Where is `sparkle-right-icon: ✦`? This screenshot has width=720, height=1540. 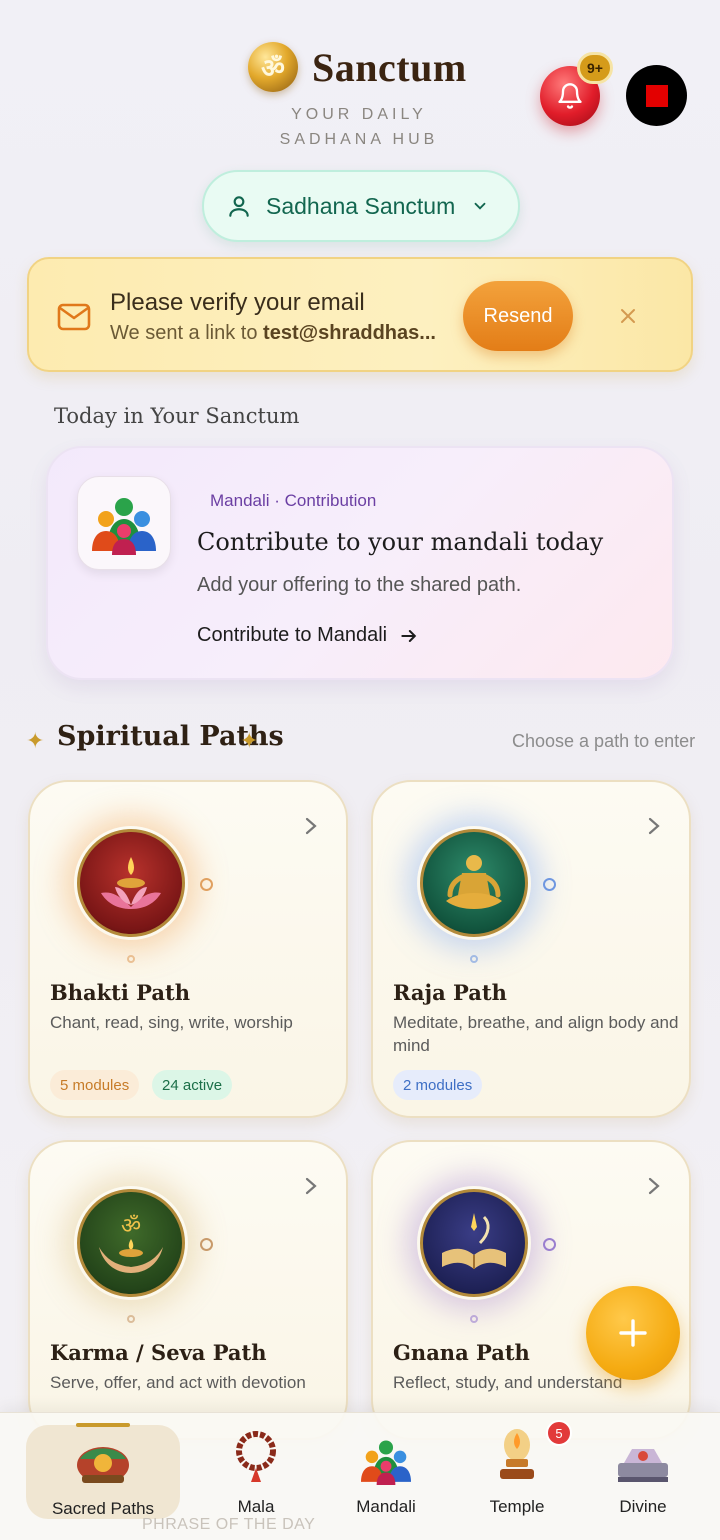
sparkle-right-icon: ✦ is located at coordinates (249, 740).